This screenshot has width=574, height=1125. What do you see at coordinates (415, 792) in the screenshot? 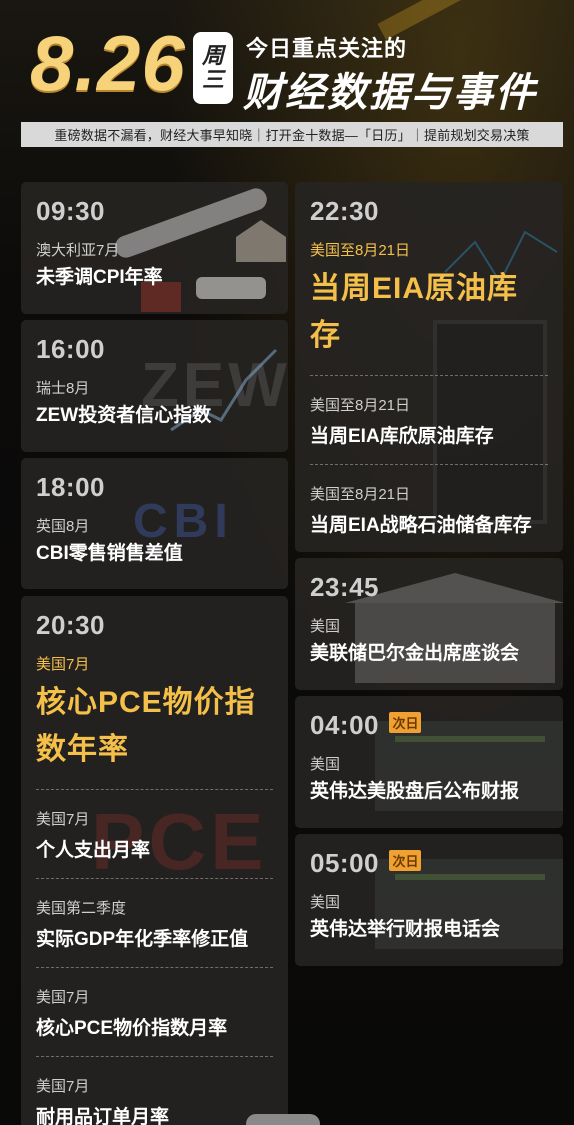
I see `event-title: 英伟达美股盘后公布财报` at bounding box center [415, 792].